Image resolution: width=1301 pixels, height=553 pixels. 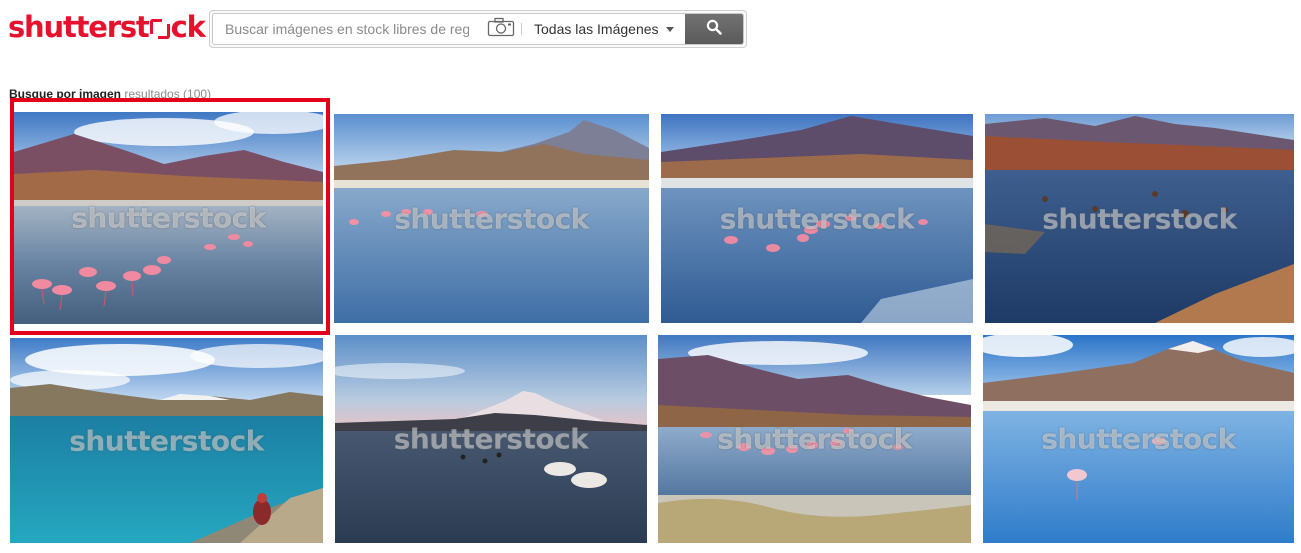 What do you see at coordinates (79, 27) in the screenshot?
I see `logo-text: shutterst` at bounding box center [79, 27].